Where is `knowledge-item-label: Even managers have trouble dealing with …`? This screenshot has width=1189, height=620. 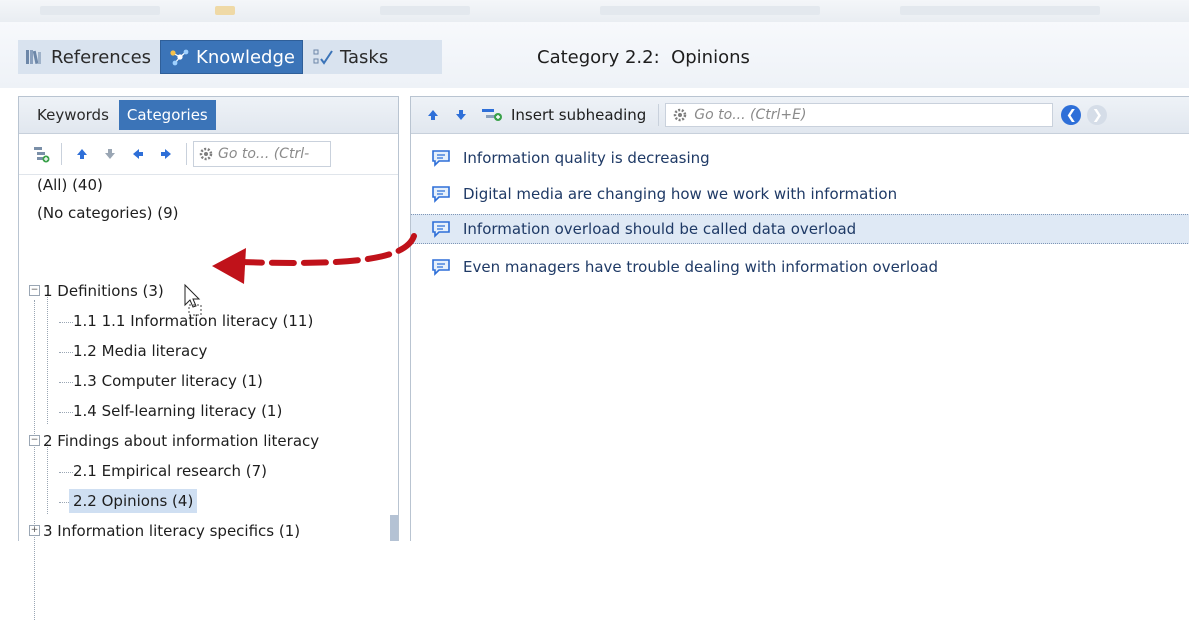
knowledge-item-label: Even managers have trouble dealing with … is located at coordinates (701, 267).